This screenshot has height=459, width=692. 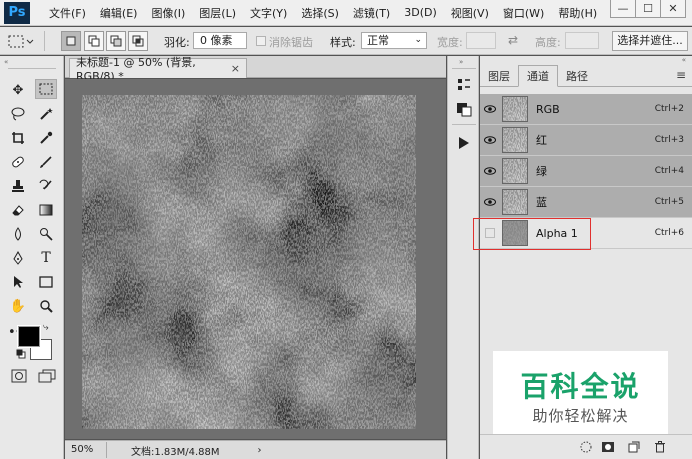 I want to click on menu-view: 视图(V), so click(x=470, y=13).